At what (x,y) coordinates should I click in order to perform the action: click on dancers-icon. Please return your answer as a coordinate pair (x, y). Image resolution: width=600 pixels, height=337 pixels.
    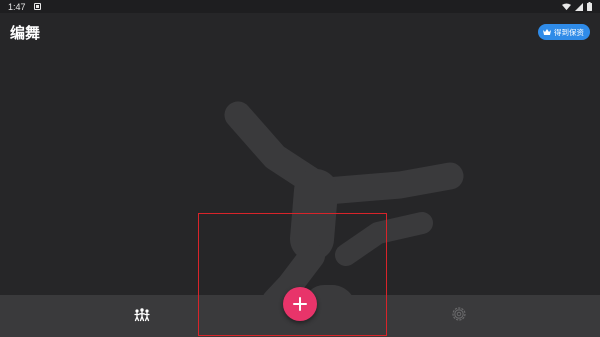
    Looking at the image, I should click on (142, 315).